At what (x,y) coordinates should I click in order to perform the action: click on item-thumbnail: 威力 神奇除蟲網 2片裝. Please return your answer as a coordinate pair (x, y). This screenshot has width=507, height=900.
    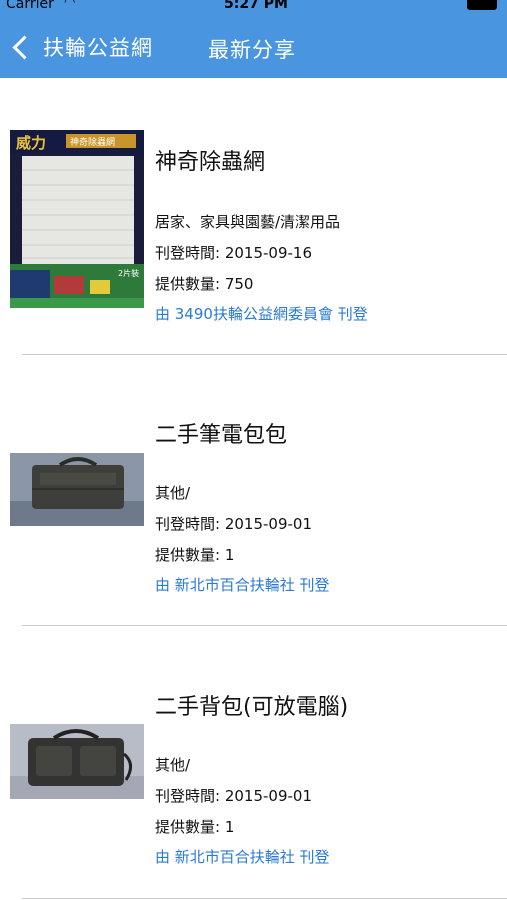
    Looking at the image, I should click on (77, 219).